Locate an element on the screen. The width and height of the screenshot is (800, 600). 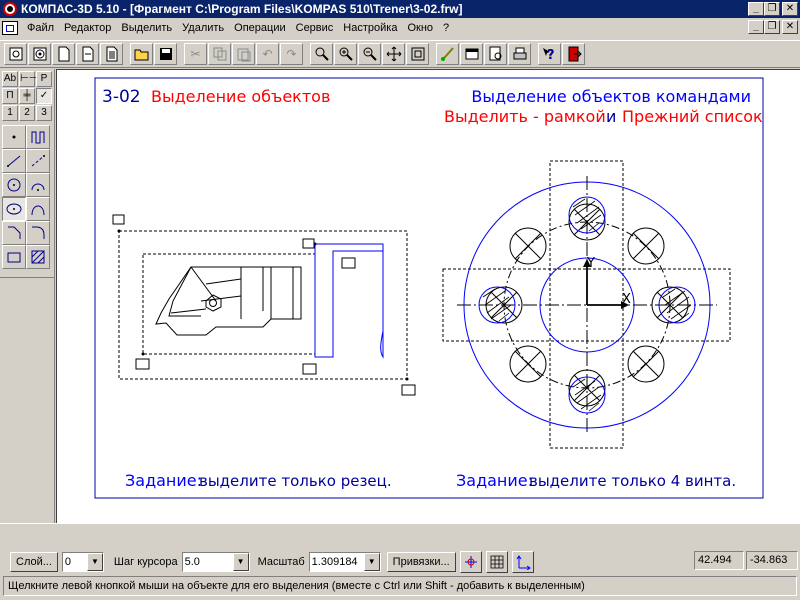
layer-select: 0 ▼ is located at coordinates (82, 562).